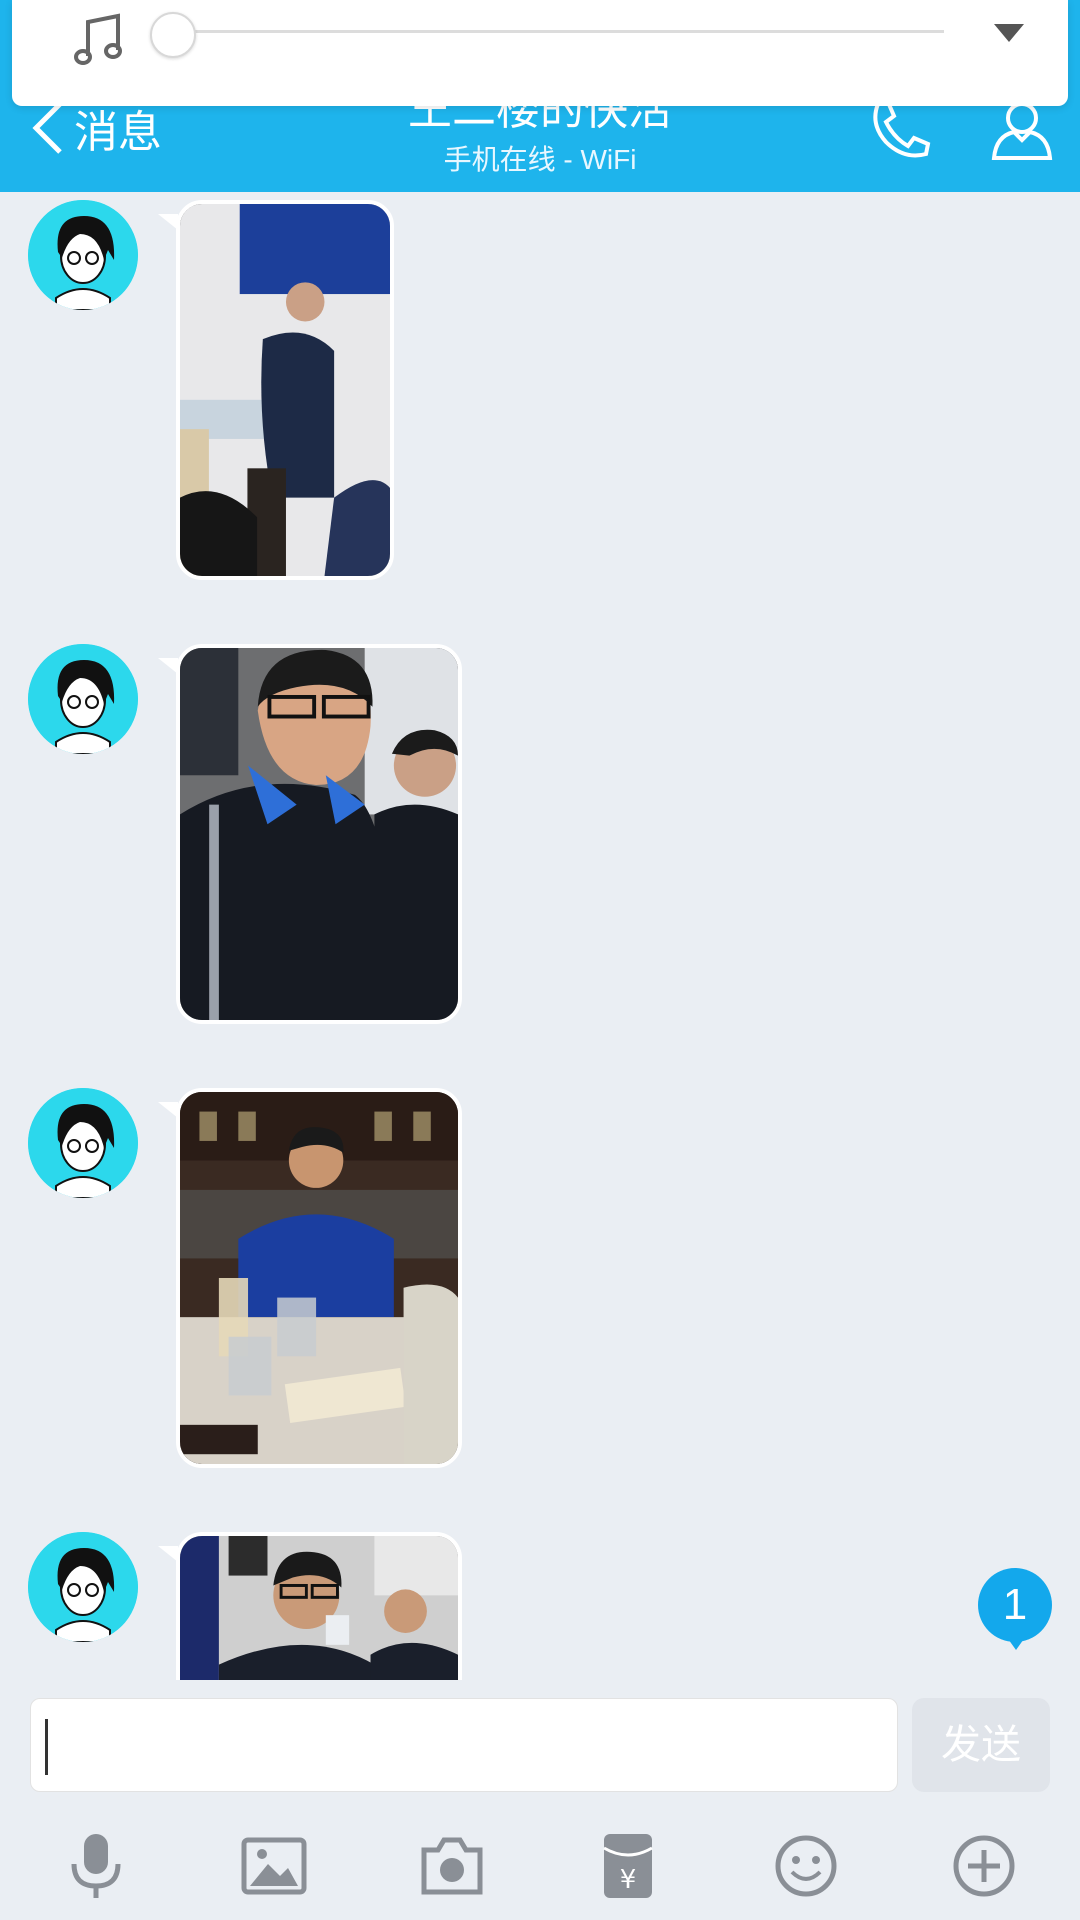  Describe the element at coordinates (900, 130) in the screenshot. I see `phone-call-icon` at that location.